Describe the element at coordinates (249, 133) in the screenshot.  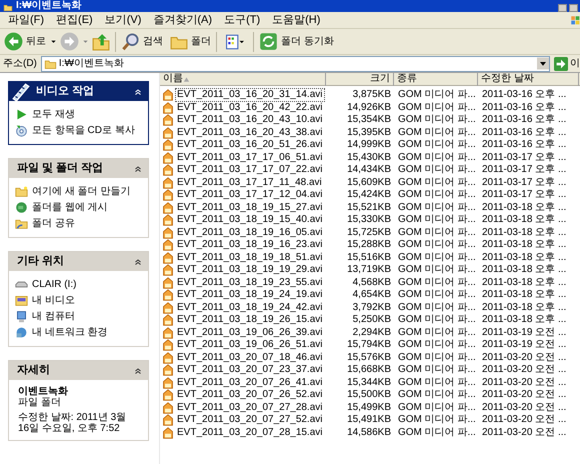
I see `file-name: EVT_2011_03_16_20_43_38.avi` at that location.